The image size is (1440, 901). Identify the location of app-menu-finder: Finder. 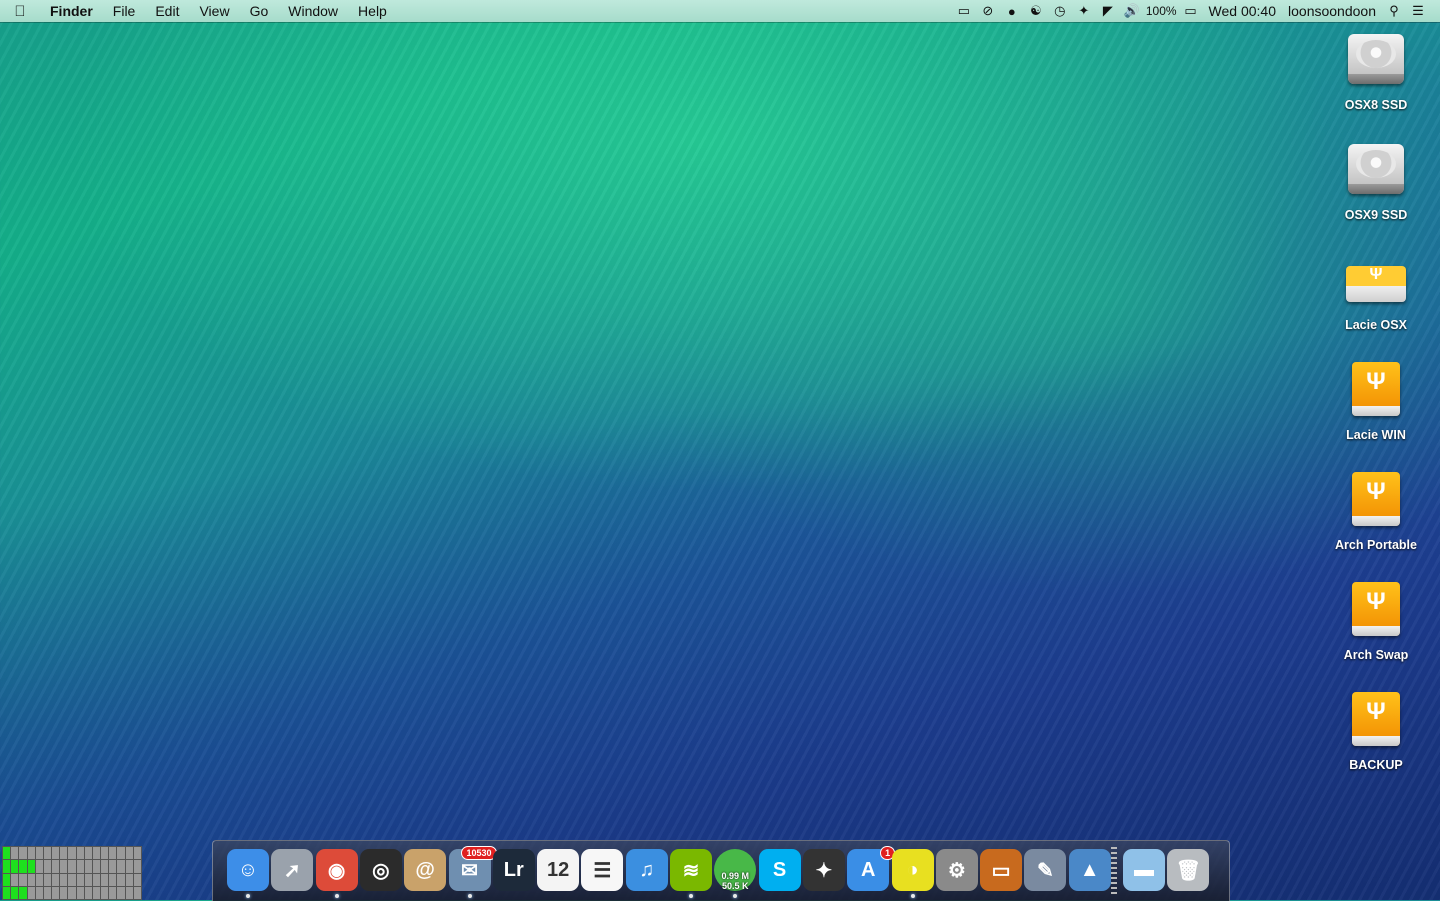
(71, 11).